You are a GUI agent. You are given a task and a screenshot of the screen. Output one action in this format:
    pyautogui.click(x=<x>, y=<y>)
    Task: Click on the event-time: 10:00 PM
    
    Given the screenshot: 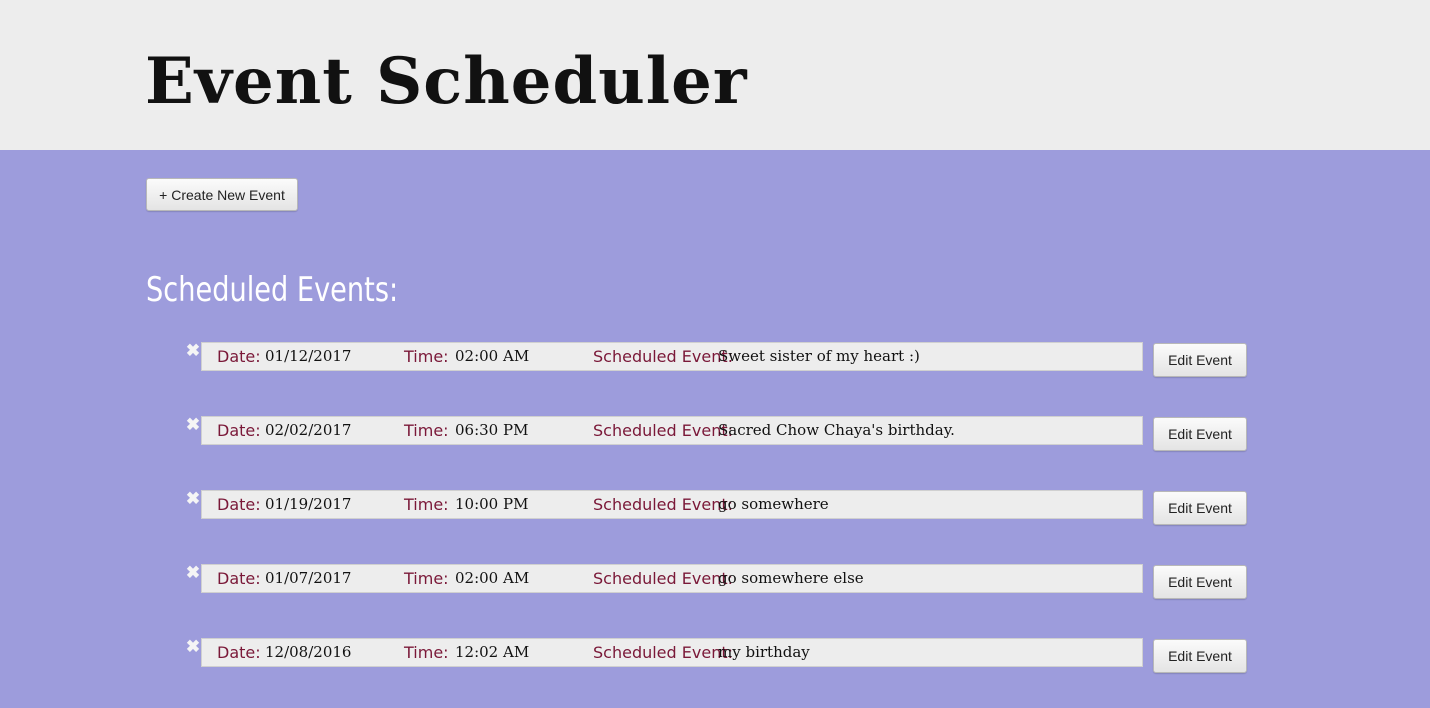 What is the action you would take?
    pyautogui.click(x=492, y=504)
    